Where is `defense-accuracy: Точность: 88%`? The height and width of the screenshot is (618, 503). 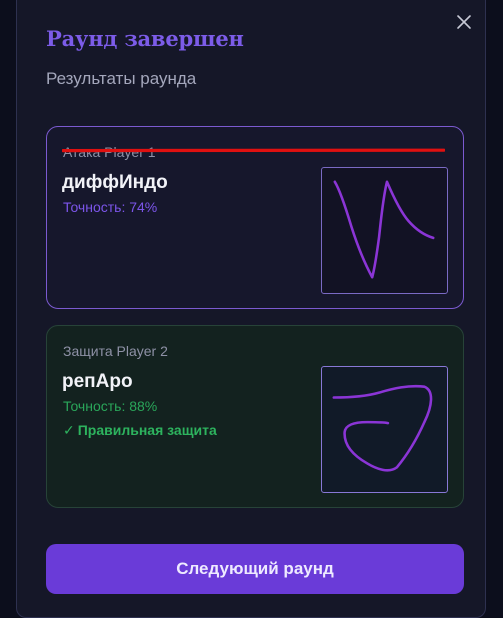 defense-accuracy: Точность: 88% is located at coordinates (110, 406).